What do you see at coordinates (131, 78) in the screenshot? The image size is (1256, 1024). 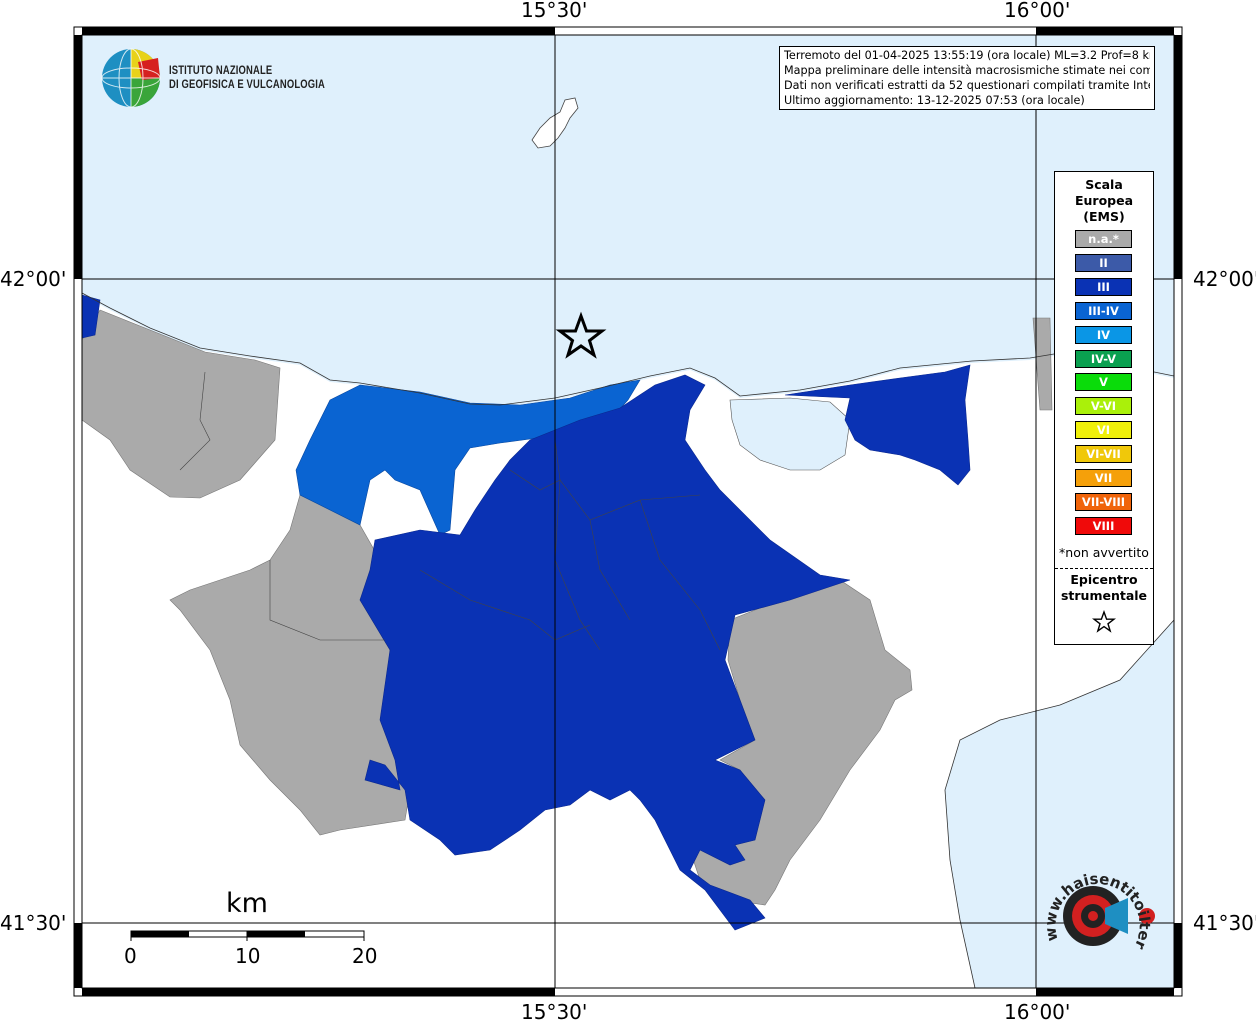 I see `ingv-globe-icon` at bounding box center [131, 78].